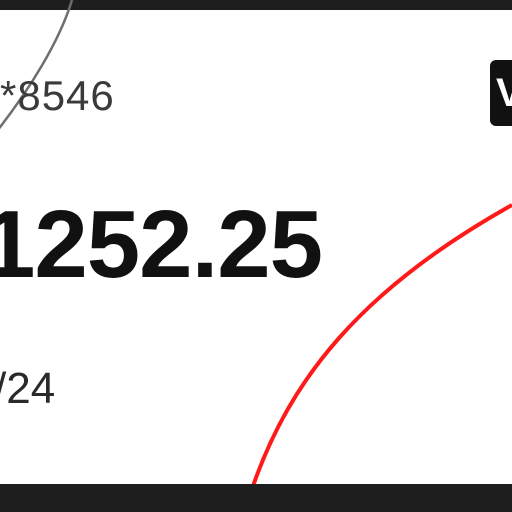 This screenshot has width=512, height=512. Describe the element at coordinates (161, 244) in the screenshot. I see `card-balance: 1252.25` at that location.